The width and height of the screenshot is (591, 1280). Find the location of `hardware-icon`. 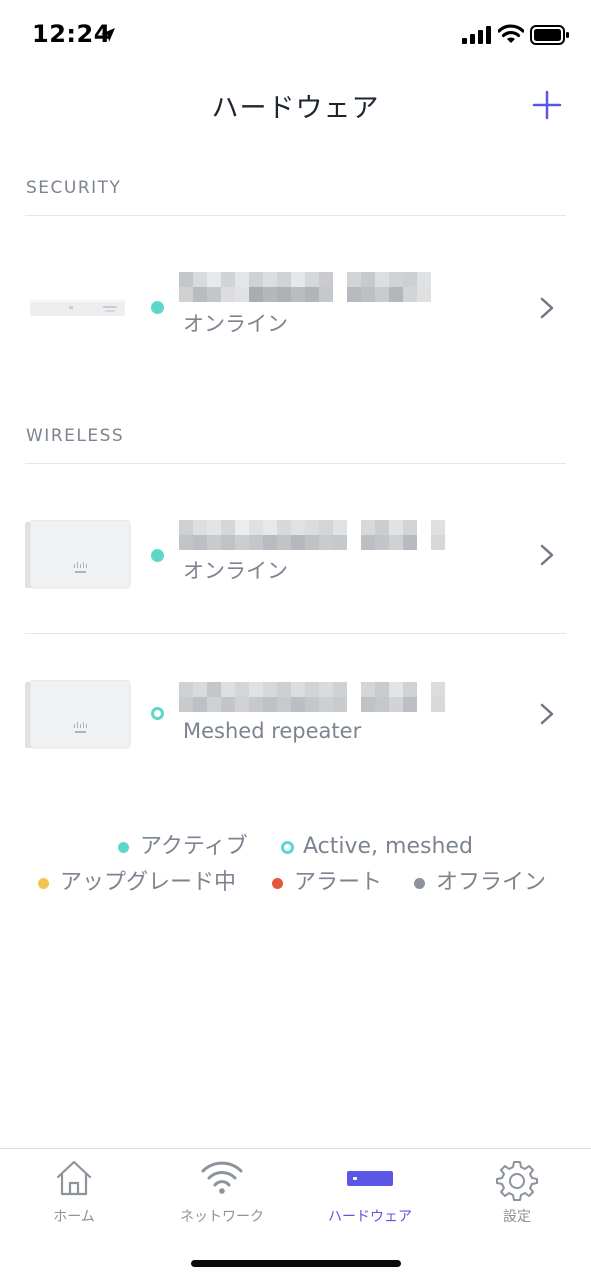

hardware-icon is located at coordinates (370, 1178).